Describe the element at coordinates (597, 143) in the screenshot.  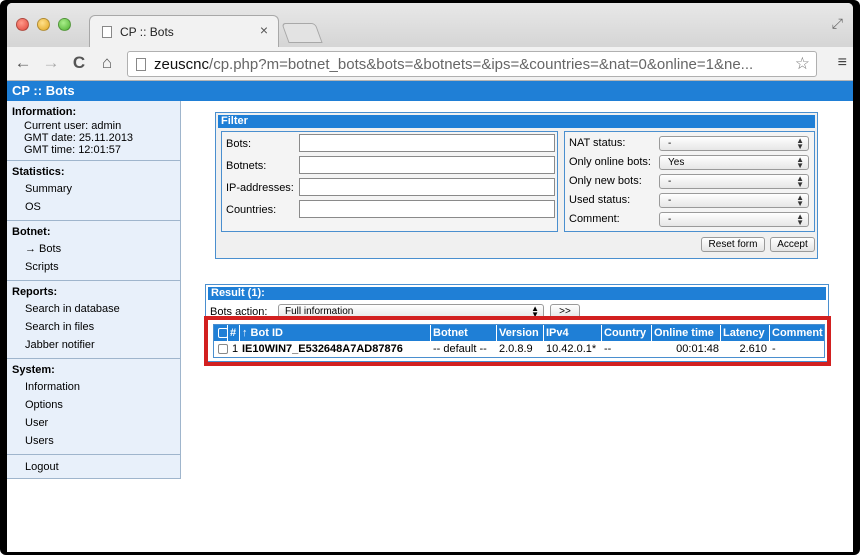
I see `nat-status-label: NAT status:` at that location.